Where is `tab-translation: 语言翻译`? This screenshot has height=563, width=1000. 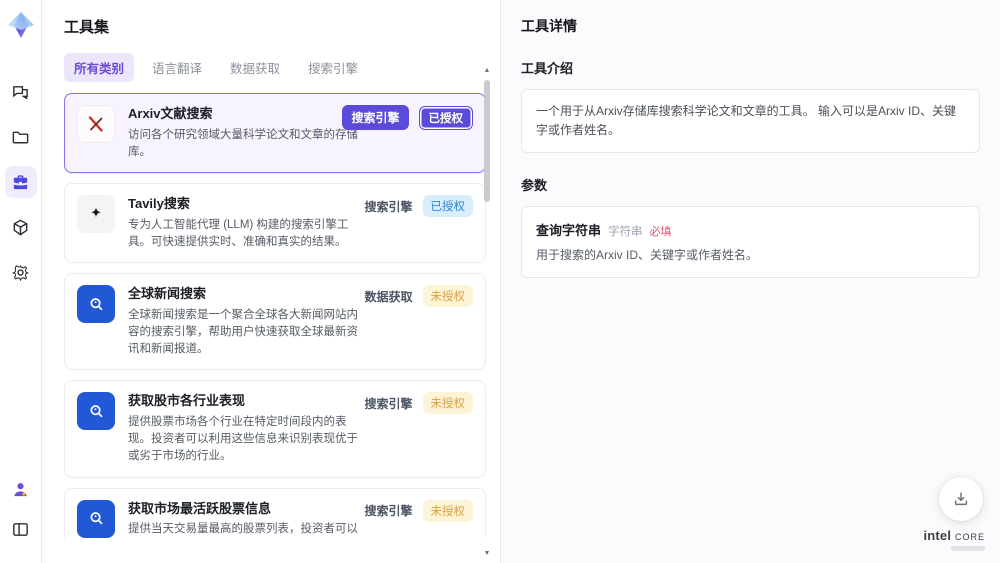
tab-translation: 语言翻译 is located at coordinates (177, 67).